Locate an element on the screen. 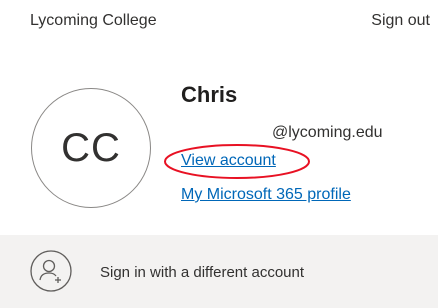 The height and width of the screenshot is (308, 438). sign-in-different-account-label: Sign in with a different account is located at coordinates (202, 272).